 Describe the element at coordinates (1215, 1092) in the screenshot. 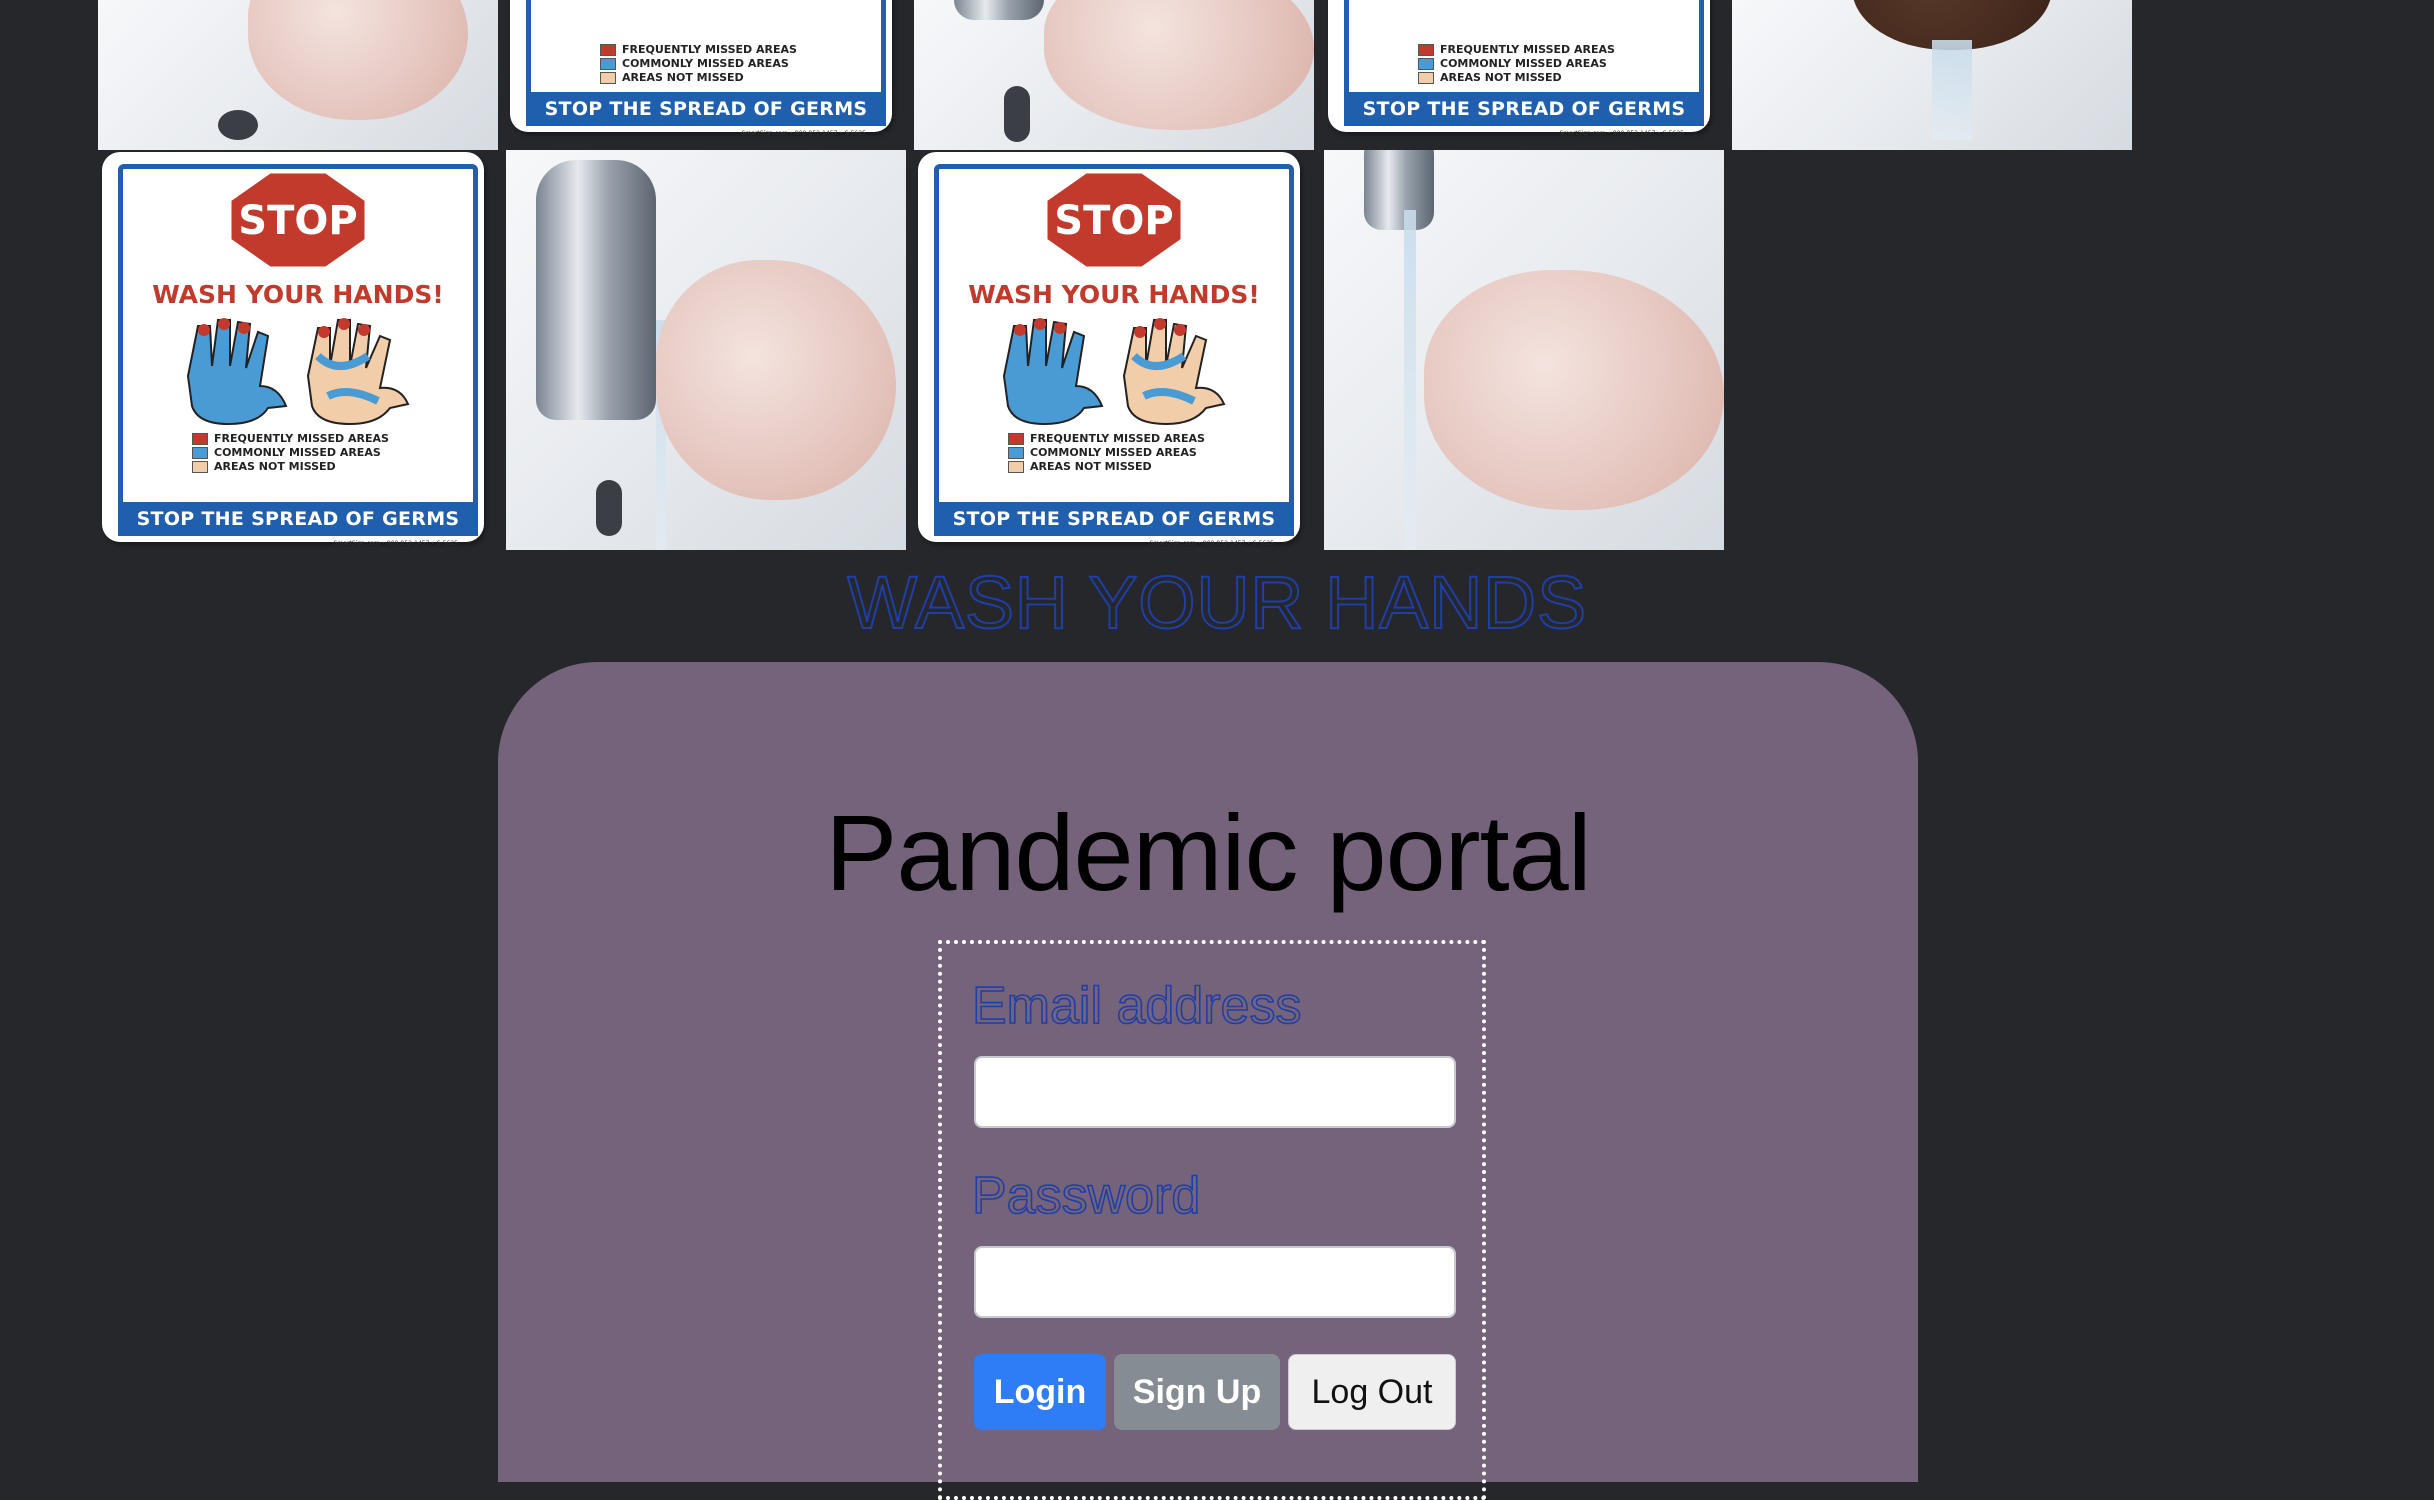

I see `email-field` at that location.